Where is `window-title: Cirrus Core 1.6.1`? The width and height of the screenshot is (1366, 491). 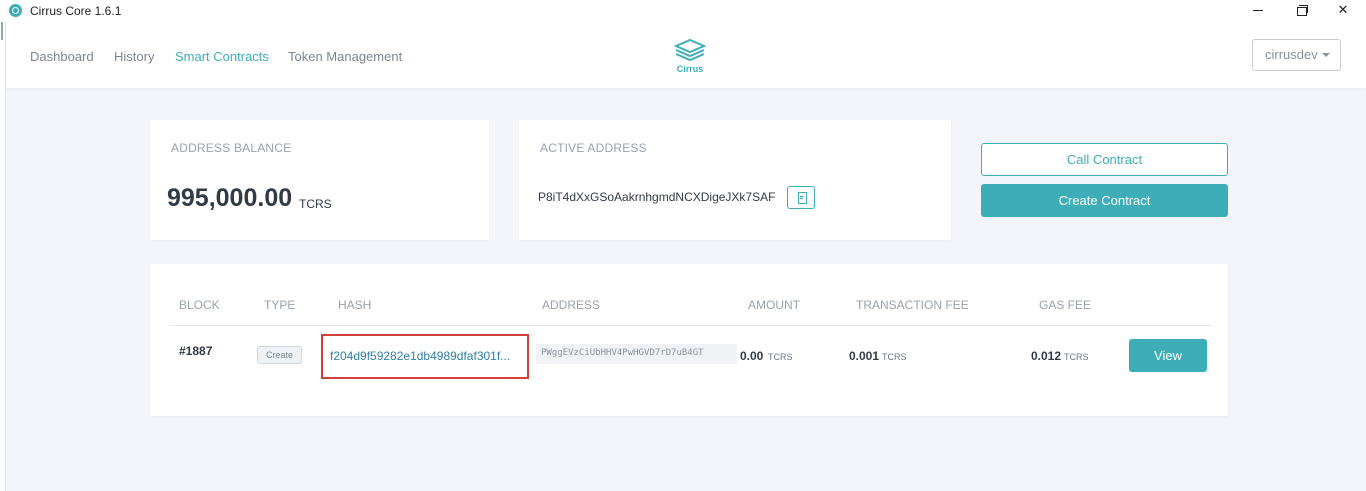
window-title: Cirrus Core 1.6.1 is located at coordinates (76, 11).